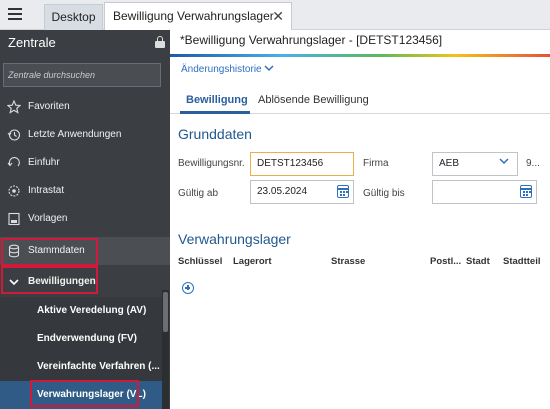  Describe the element at coordinates (215, 134) in the screenshot. I see `section-grunddaten: Grunddaten` at that location.